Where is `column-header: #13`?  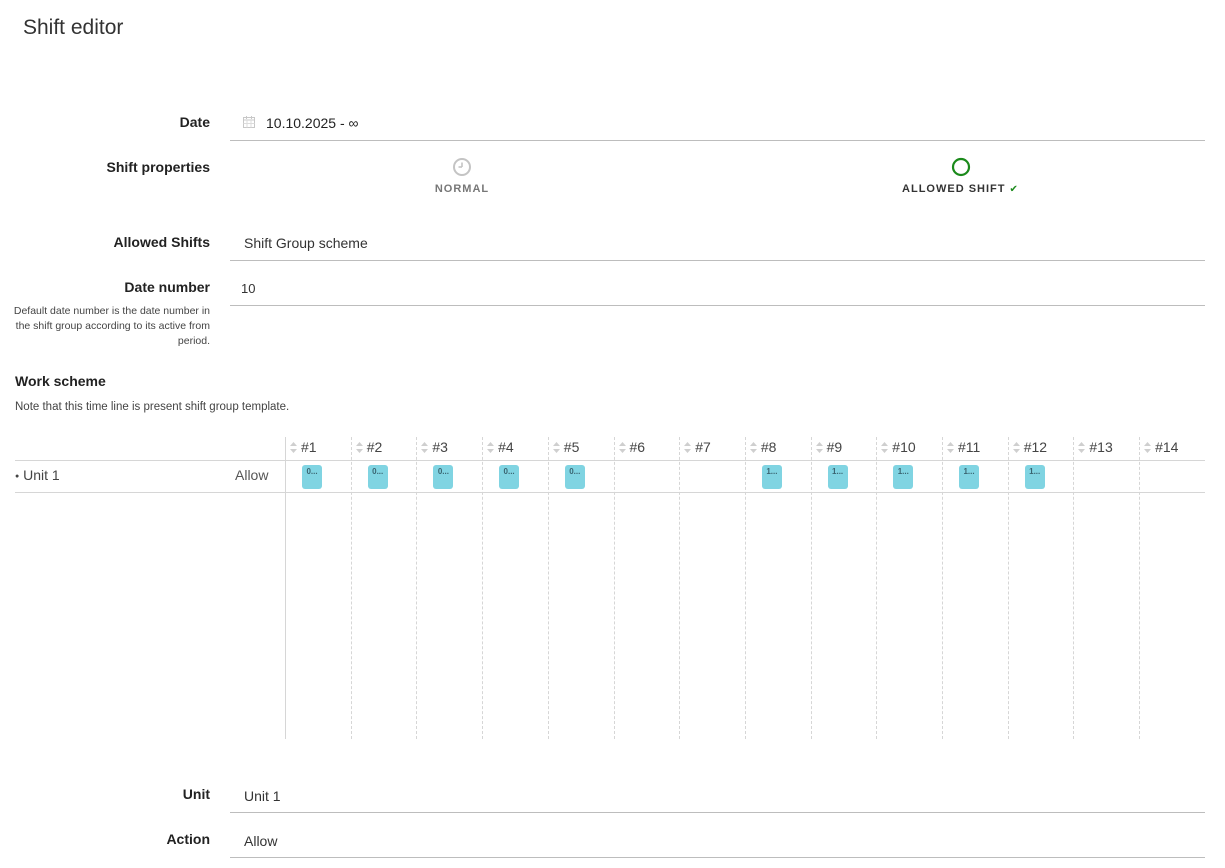
column-header: #13 is located at coordinates (1095, 447).